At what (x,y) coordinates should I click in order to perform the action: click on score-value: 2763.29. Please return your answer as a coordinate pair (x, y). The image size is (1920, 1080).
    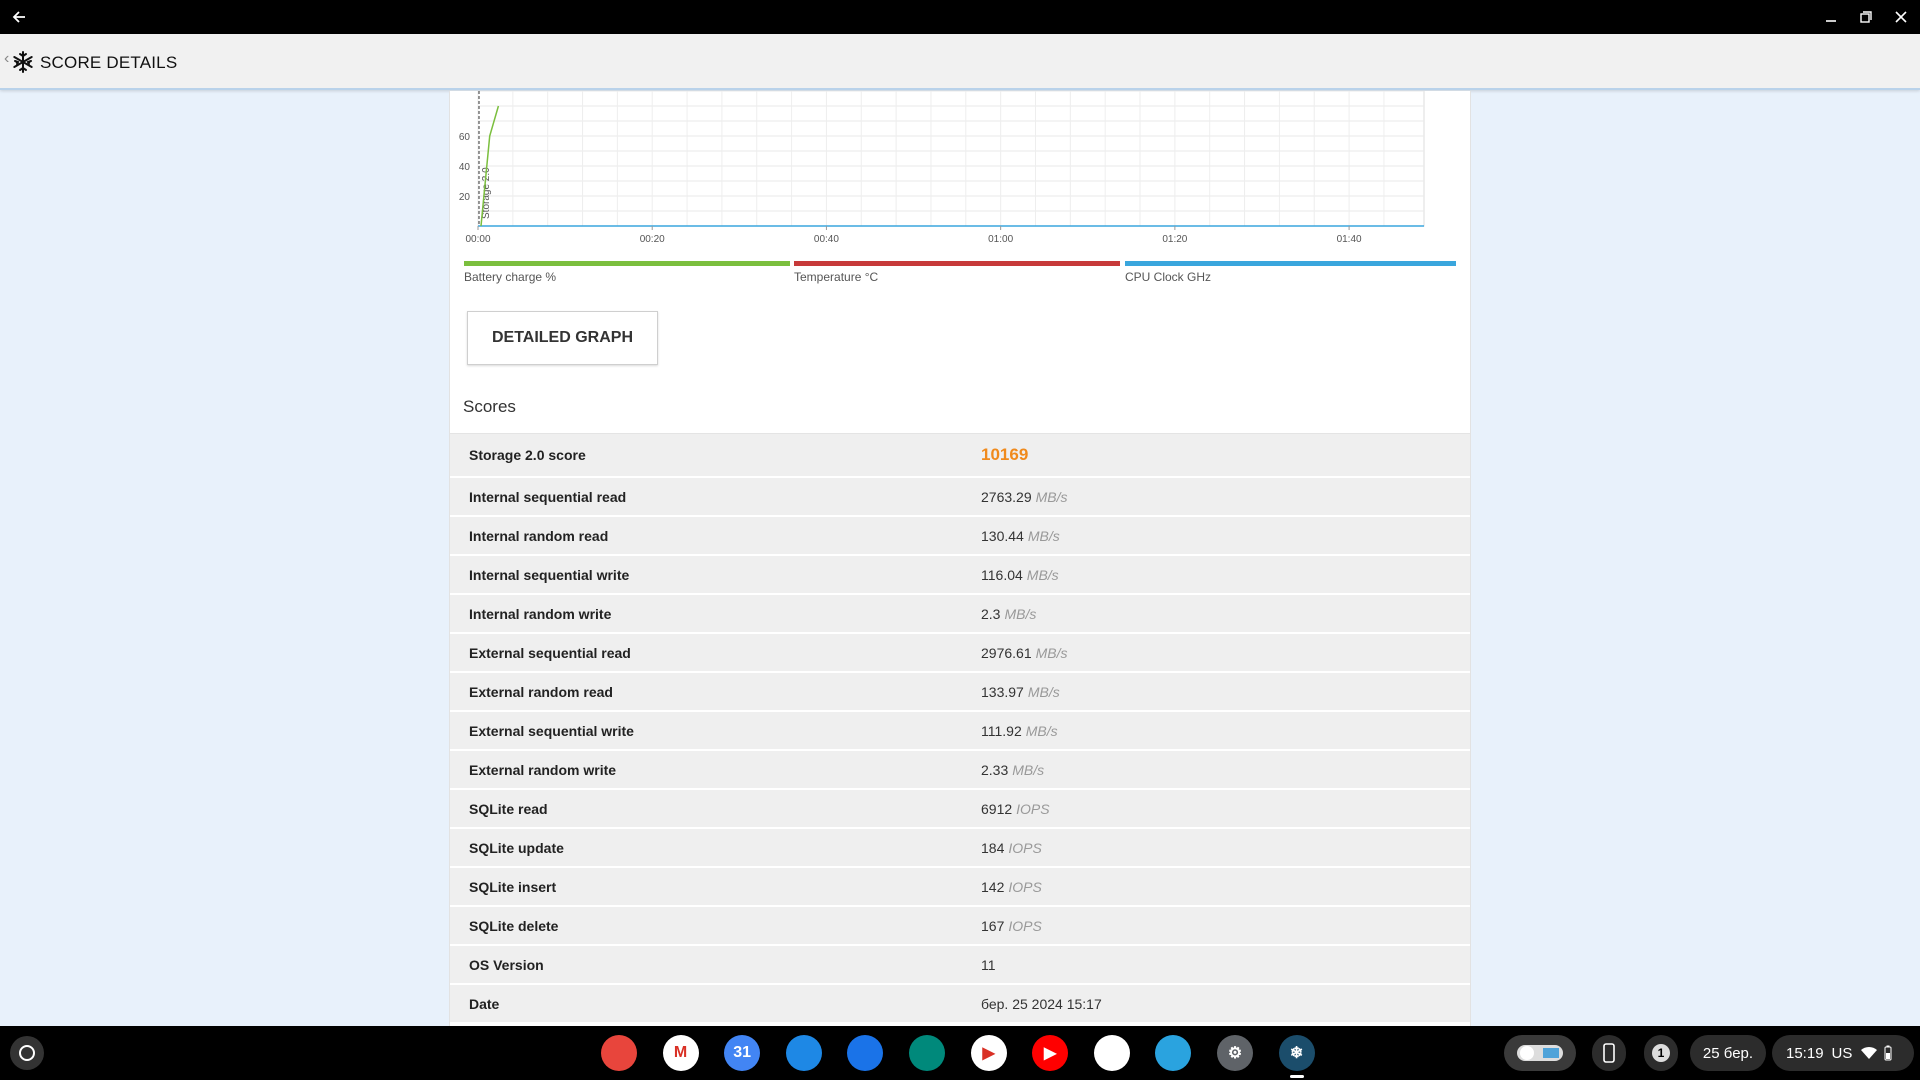
    Looking at the image, I should click on (1006, 496).